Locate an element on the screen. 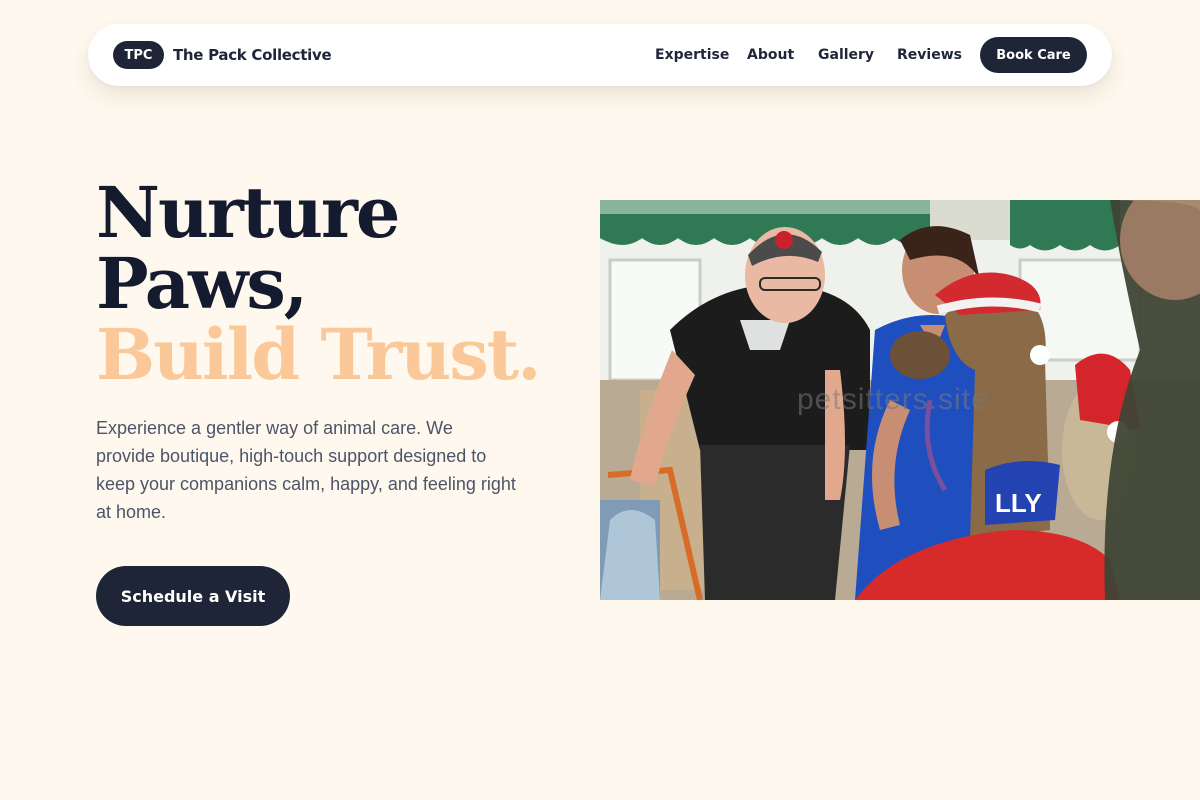 Image resolution: width=1200 pixels, height=800 pixels. brand-logo-badge: TPC is located at coordinates (138, 55).